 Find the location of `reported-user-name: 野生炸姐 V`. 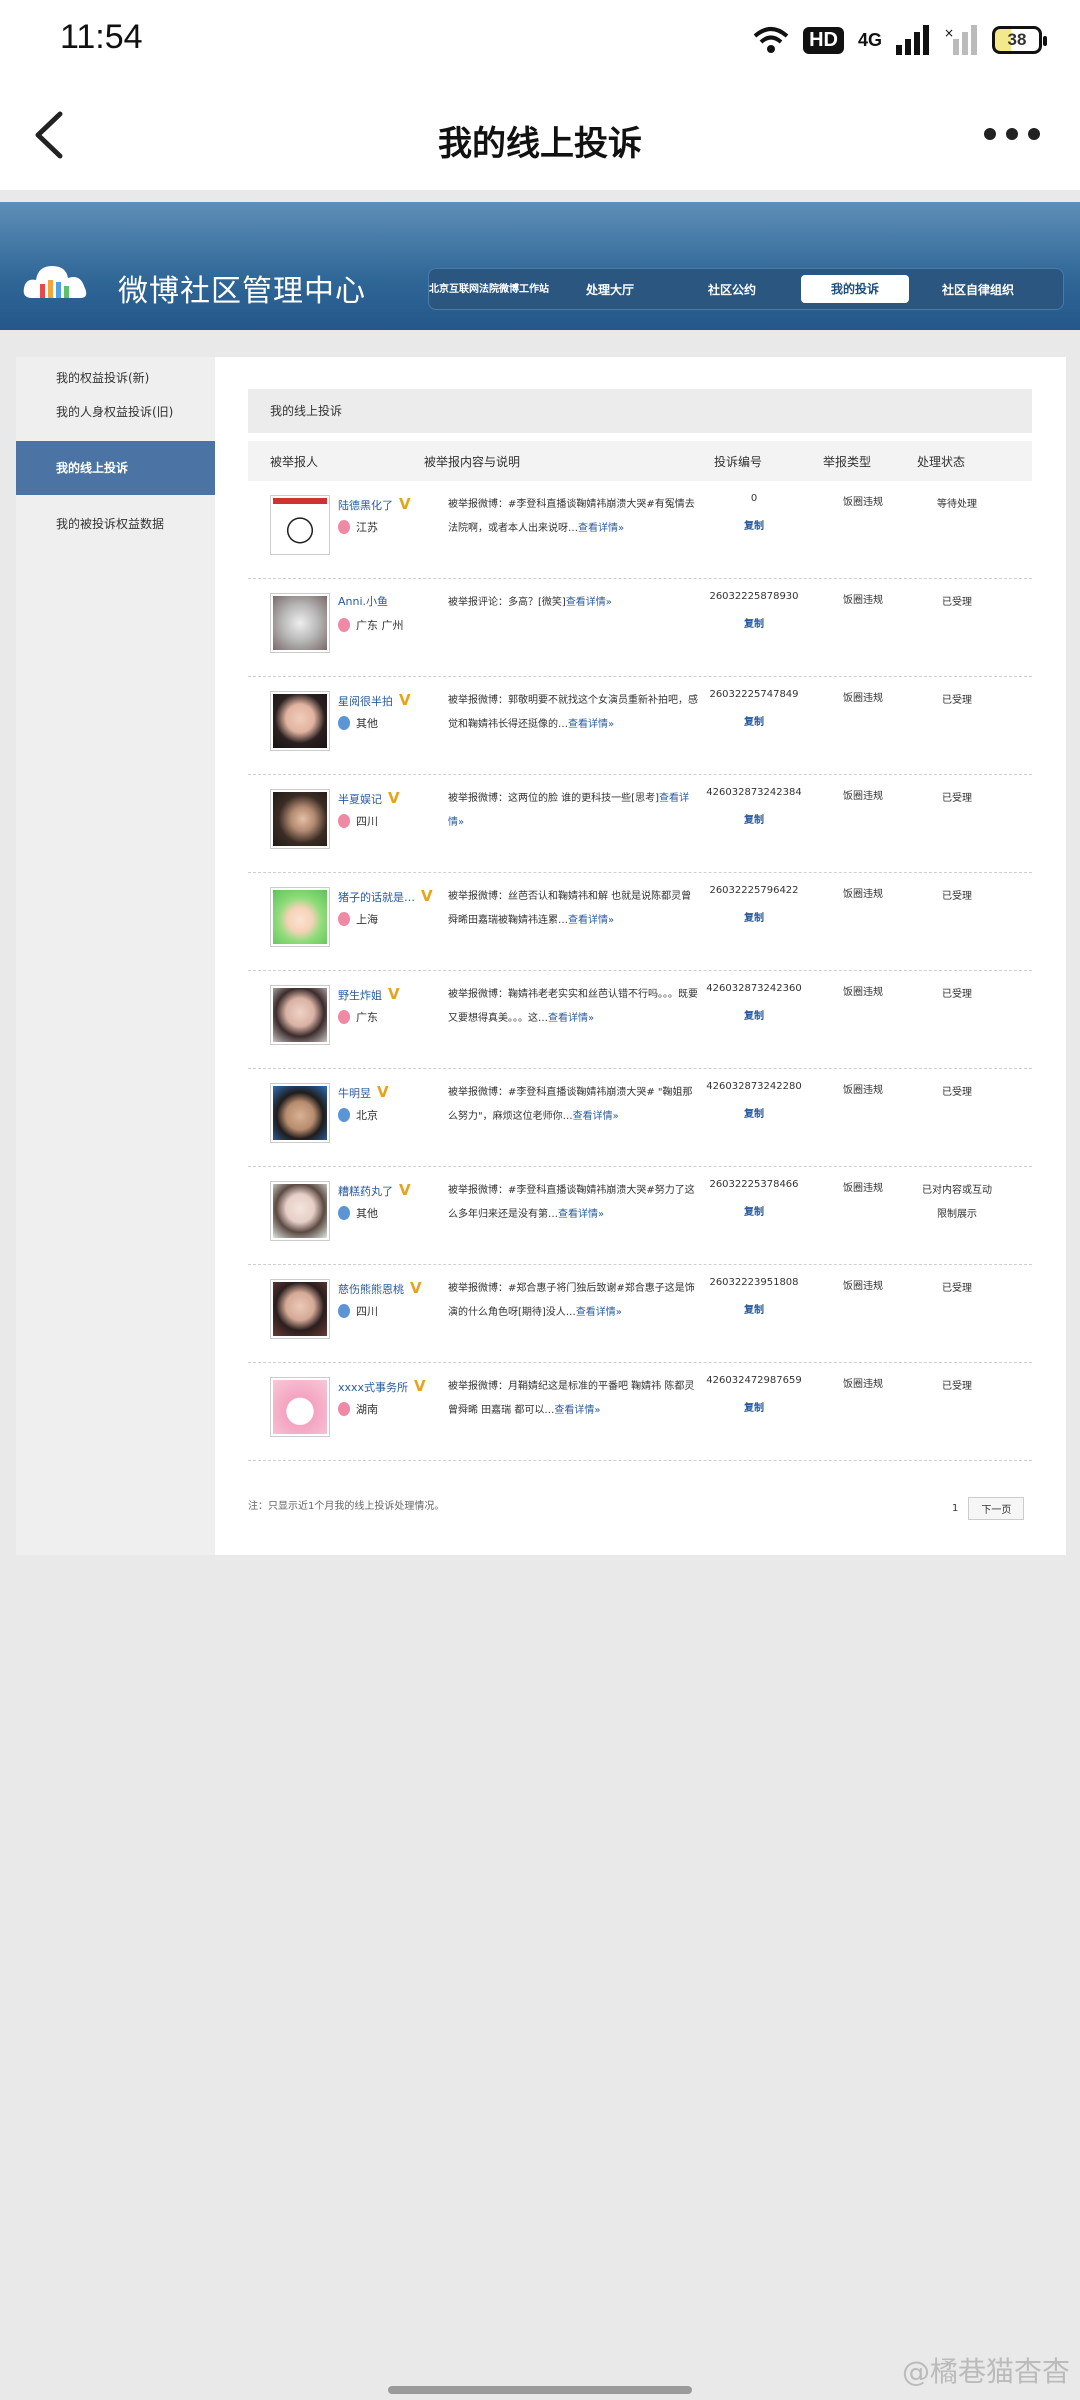

reported-user-name: 野生炸姐 V is located at coordinates (369, 994).